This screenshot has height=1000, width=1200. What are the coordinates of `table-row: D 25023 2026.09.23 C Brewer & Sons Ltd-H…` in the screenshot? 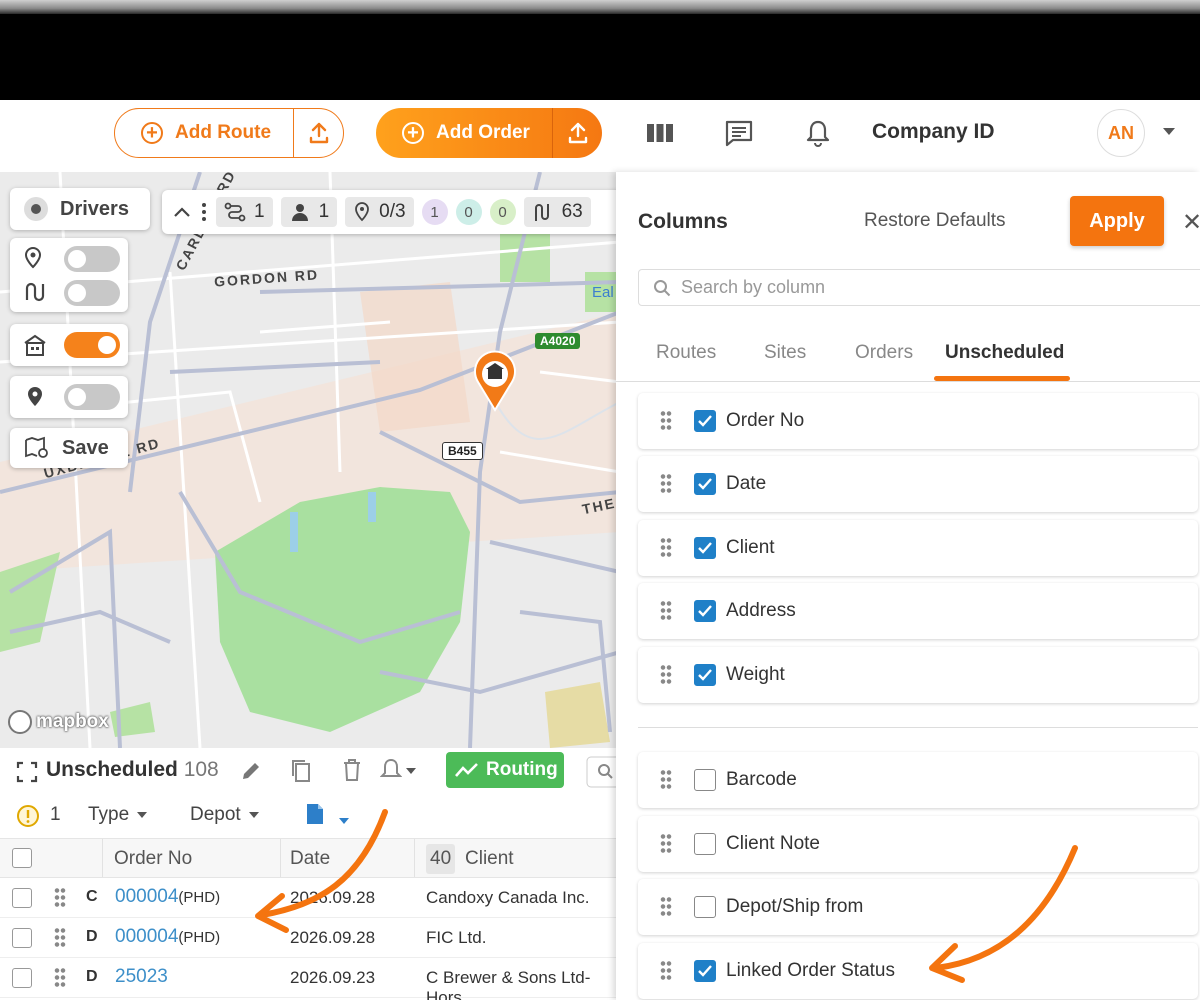 It's located at (310, 979).